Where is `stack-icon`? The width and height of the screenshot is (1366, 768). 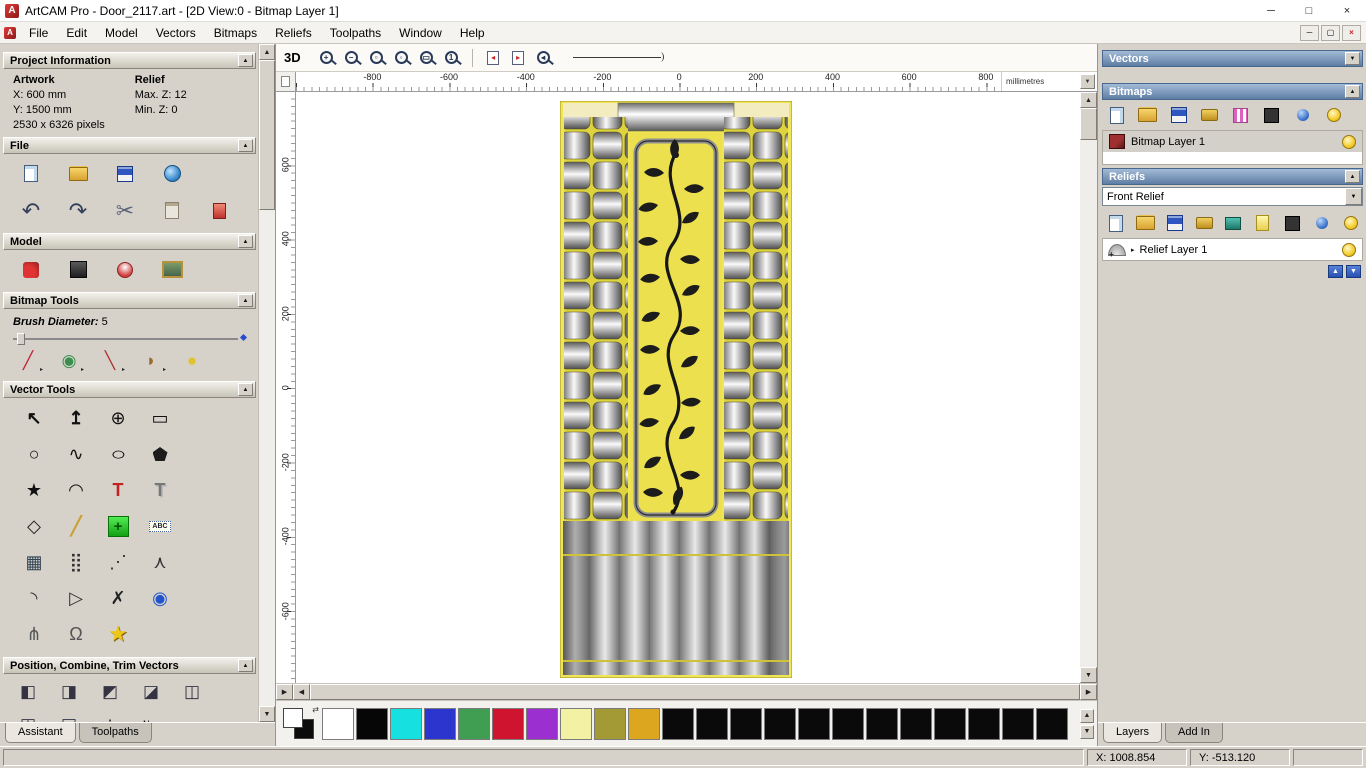
stack-icon is located at coordinates (1203, 223).